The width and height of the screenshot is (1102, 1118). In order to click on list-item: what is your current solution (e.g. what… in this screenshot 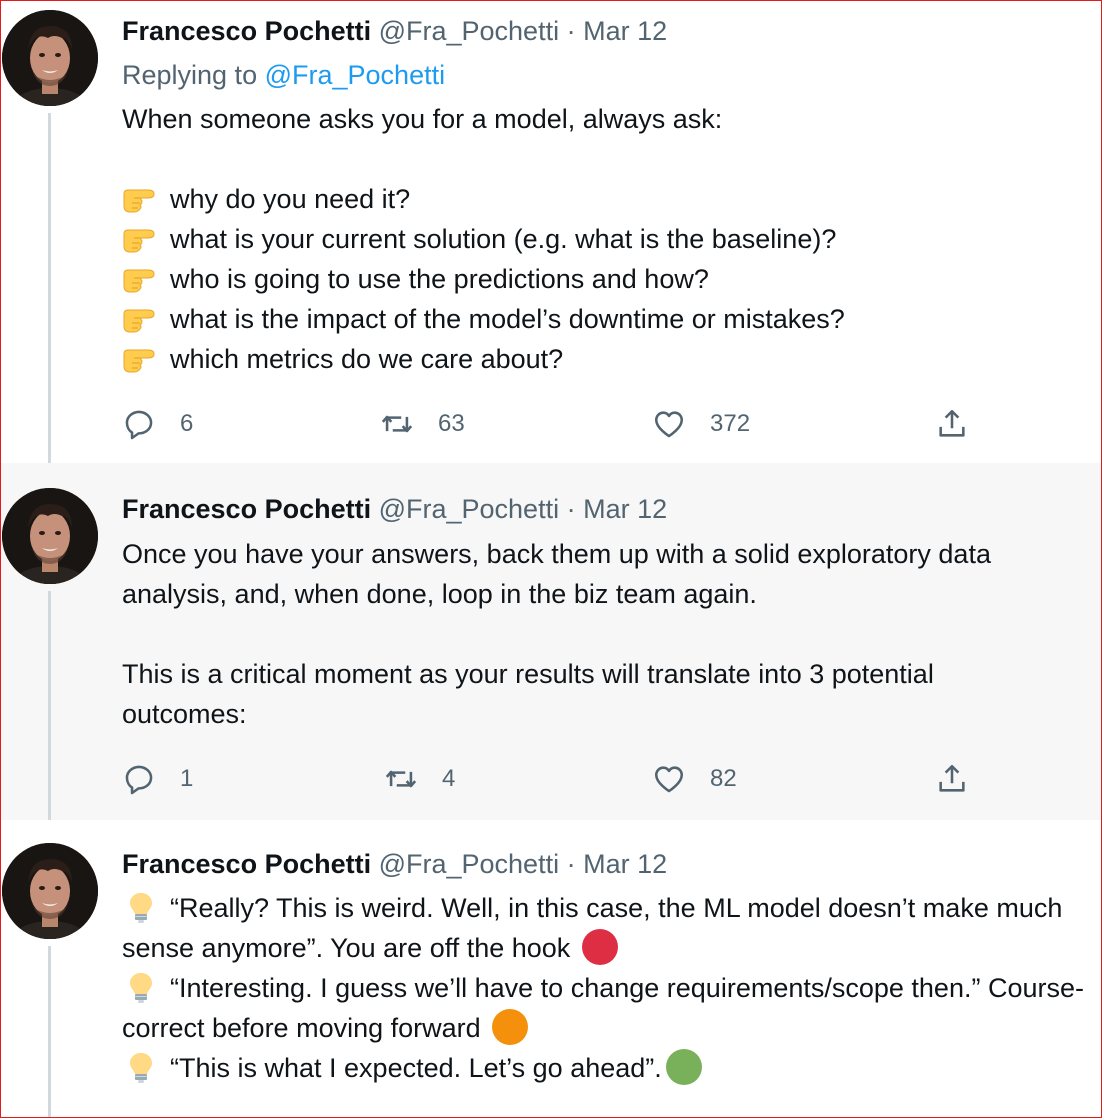, I will do `click(609, 239)`.